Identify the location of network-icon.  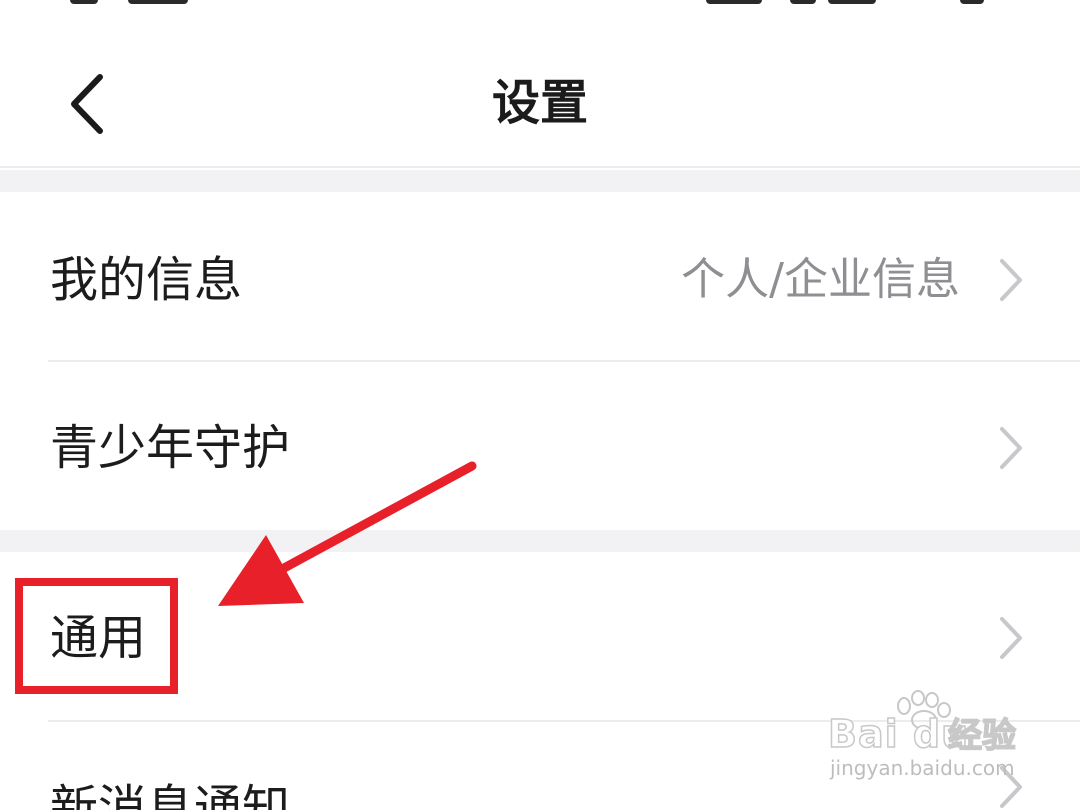
(734, 2).